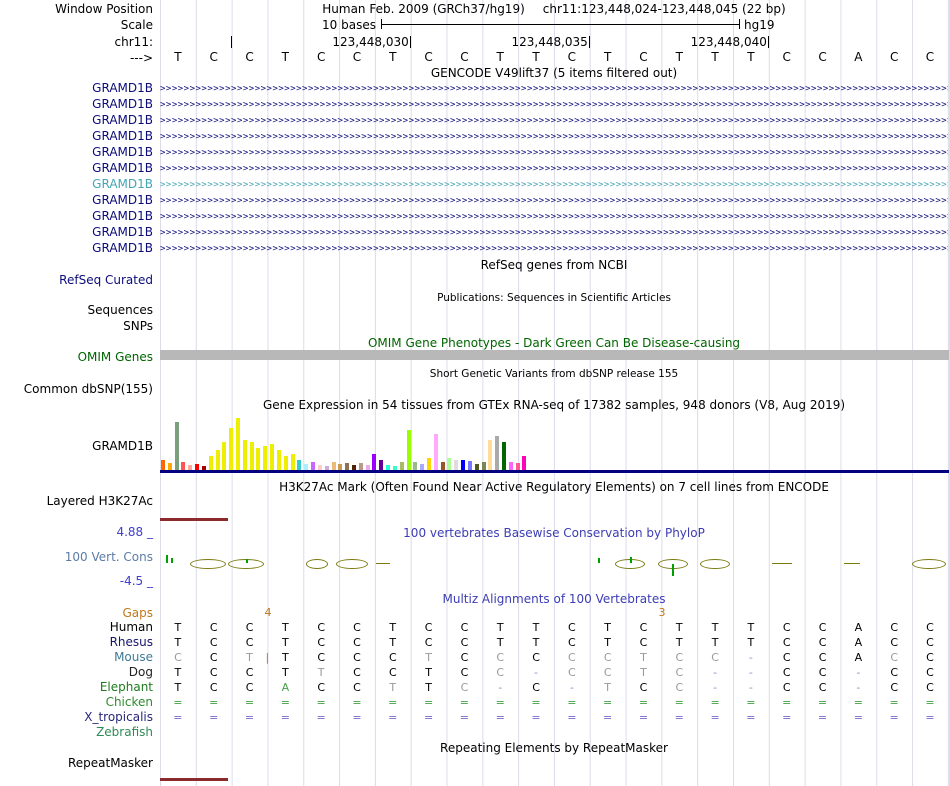  What do you see at coordinates (76, 702) in the screenshot?
I see `species-label-chicken: Chicken` at bounding box center [76, 702].